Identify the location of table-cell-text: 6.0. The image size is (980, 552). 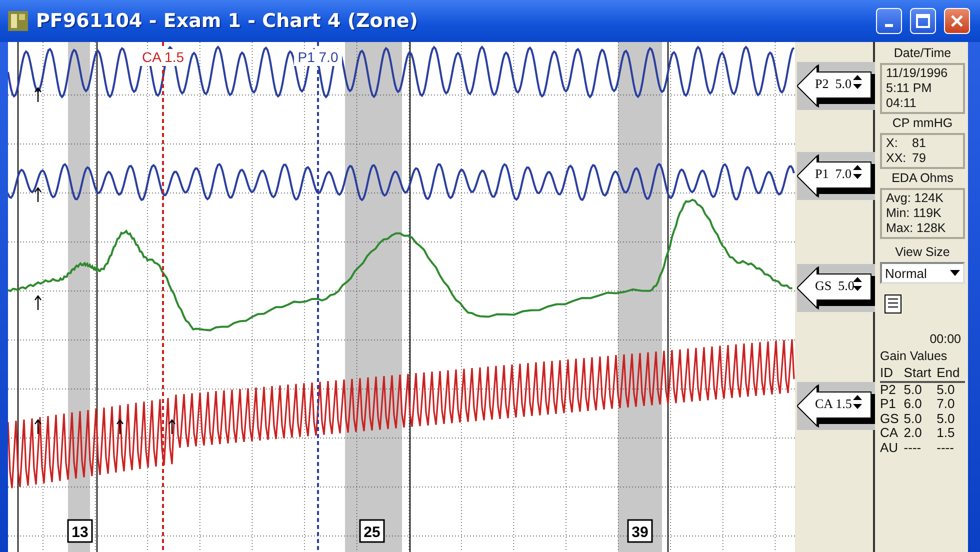
(913, 404).